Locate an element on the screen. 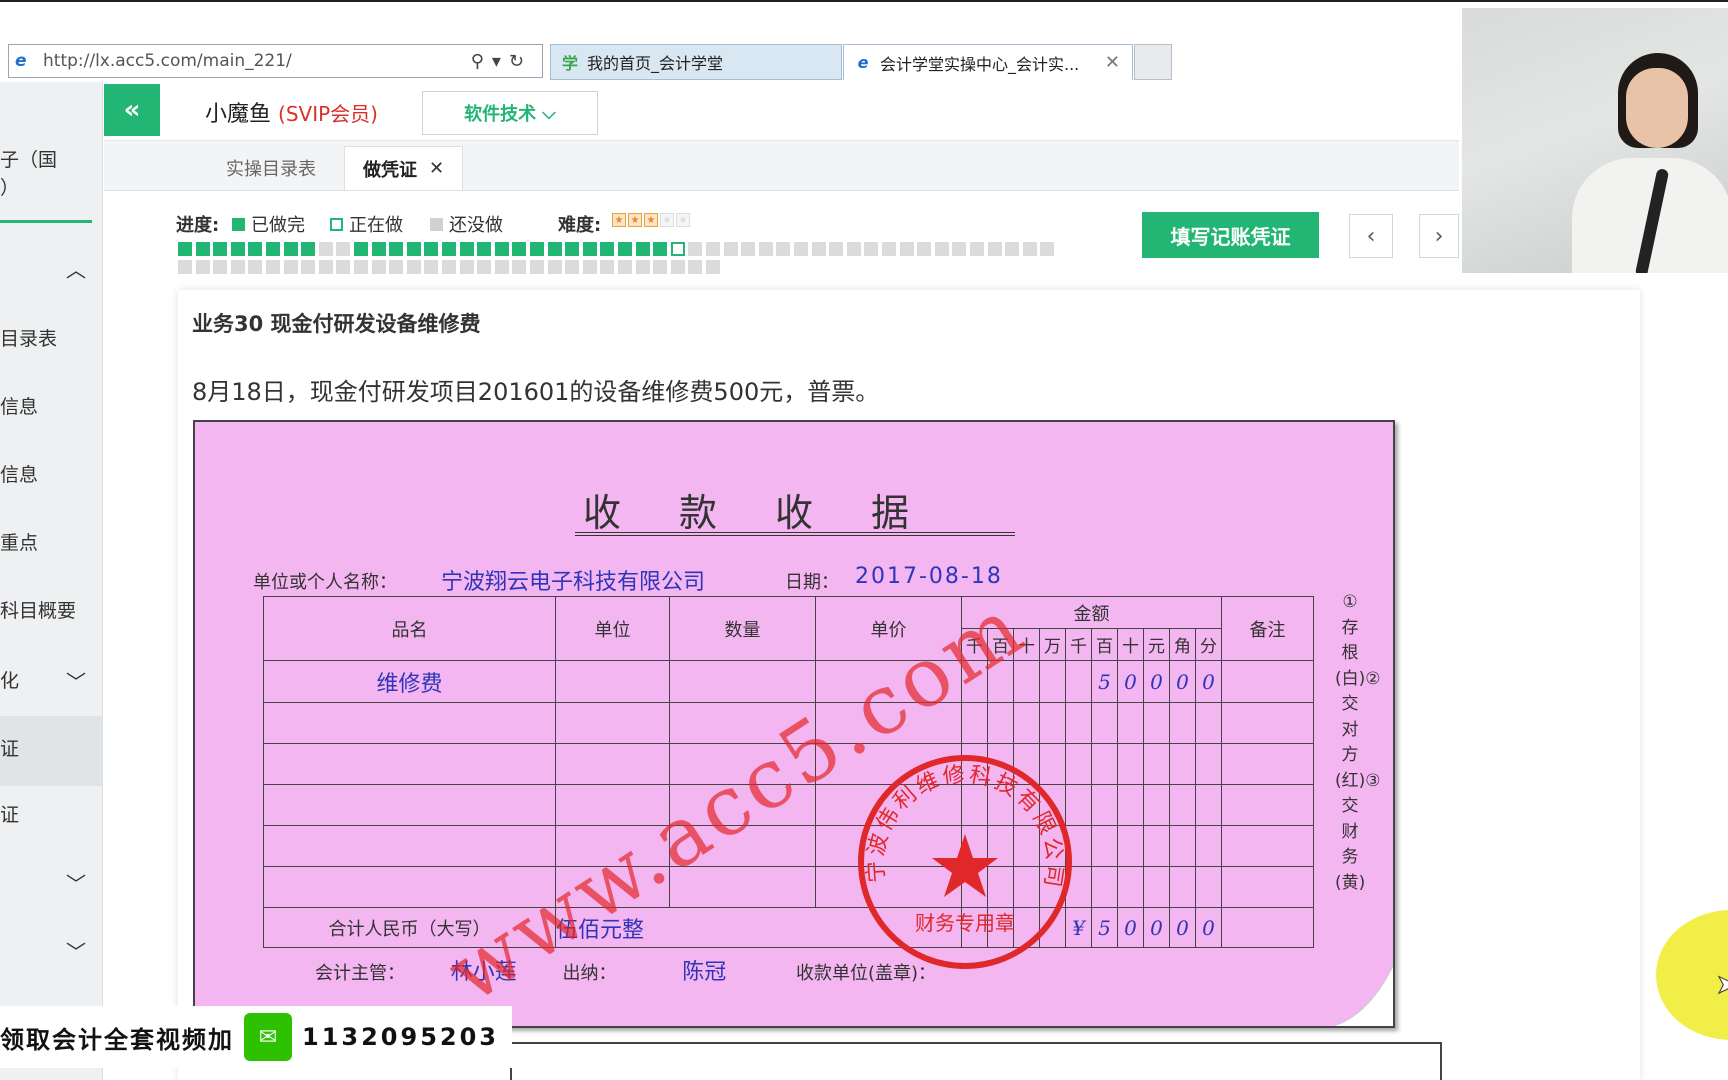 The image size is (1728, 1080). address-bar: e http://lx.acc5.com/main_221/ ⚲▾↻ is located at coordinates (275, 61).